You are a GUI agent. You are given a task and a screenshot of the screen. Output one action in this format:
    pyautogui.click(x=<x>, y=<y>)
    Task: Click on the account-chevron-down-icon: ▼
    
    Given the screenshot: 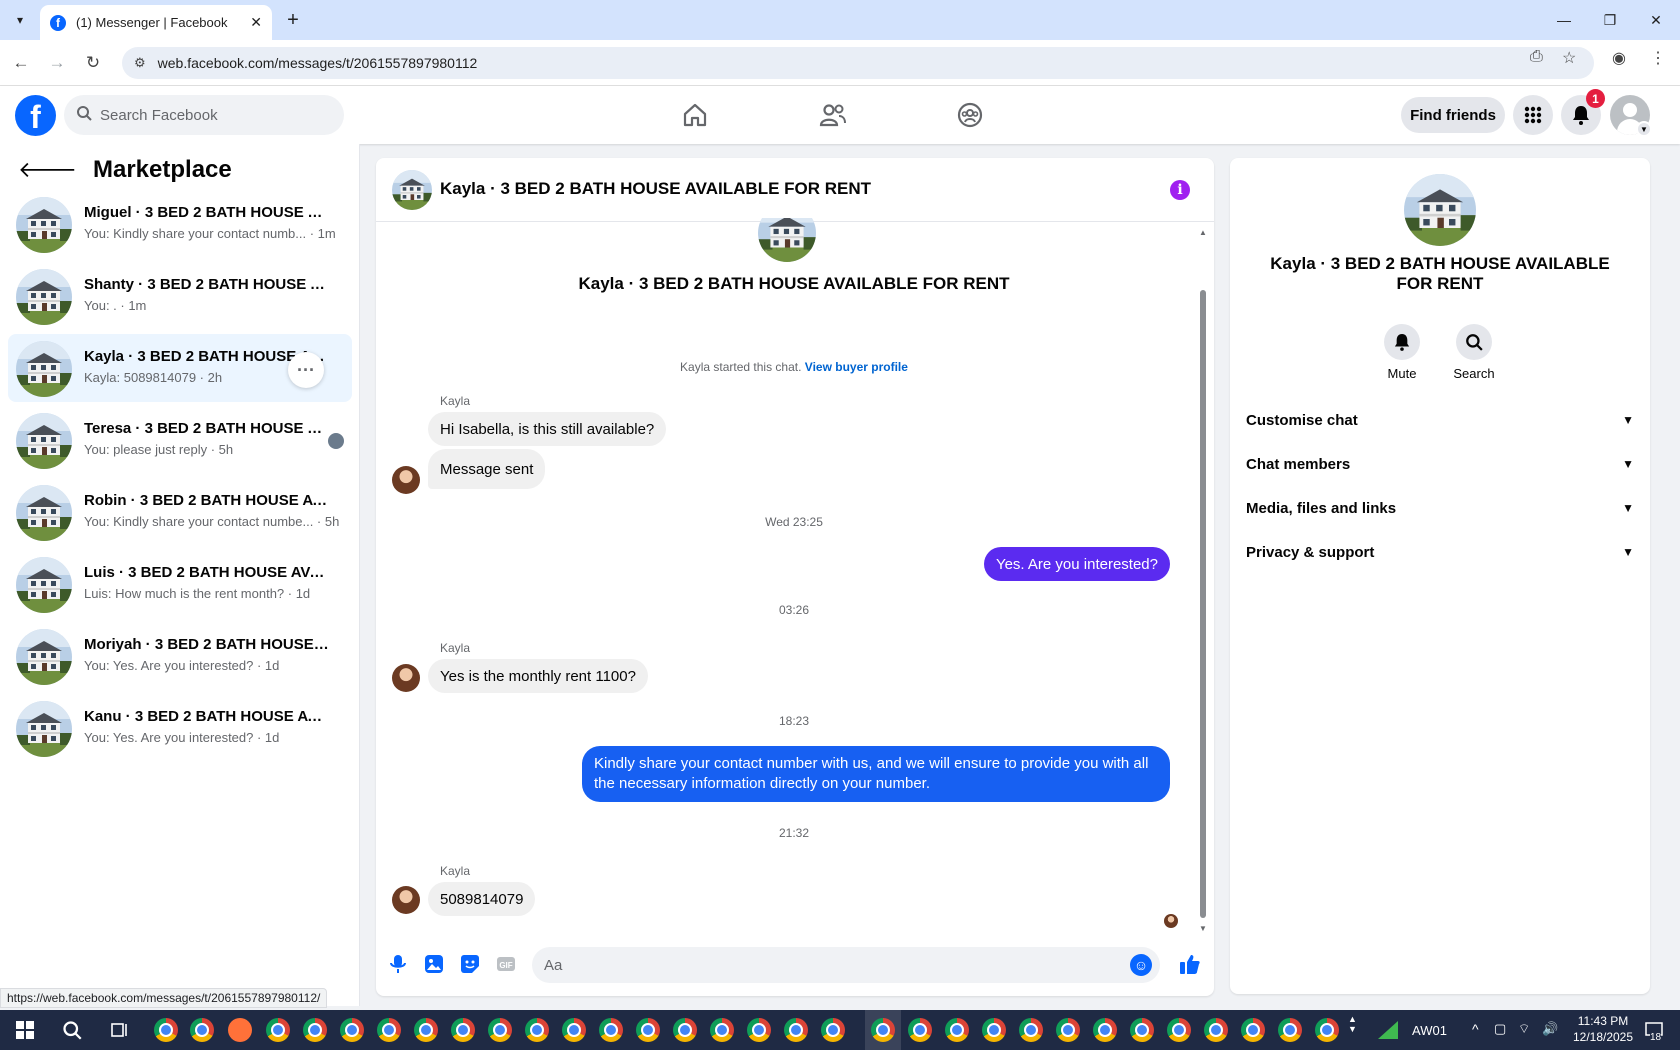 What is the action you would take?
    pyautogui.click(x=1644, y=129)
    